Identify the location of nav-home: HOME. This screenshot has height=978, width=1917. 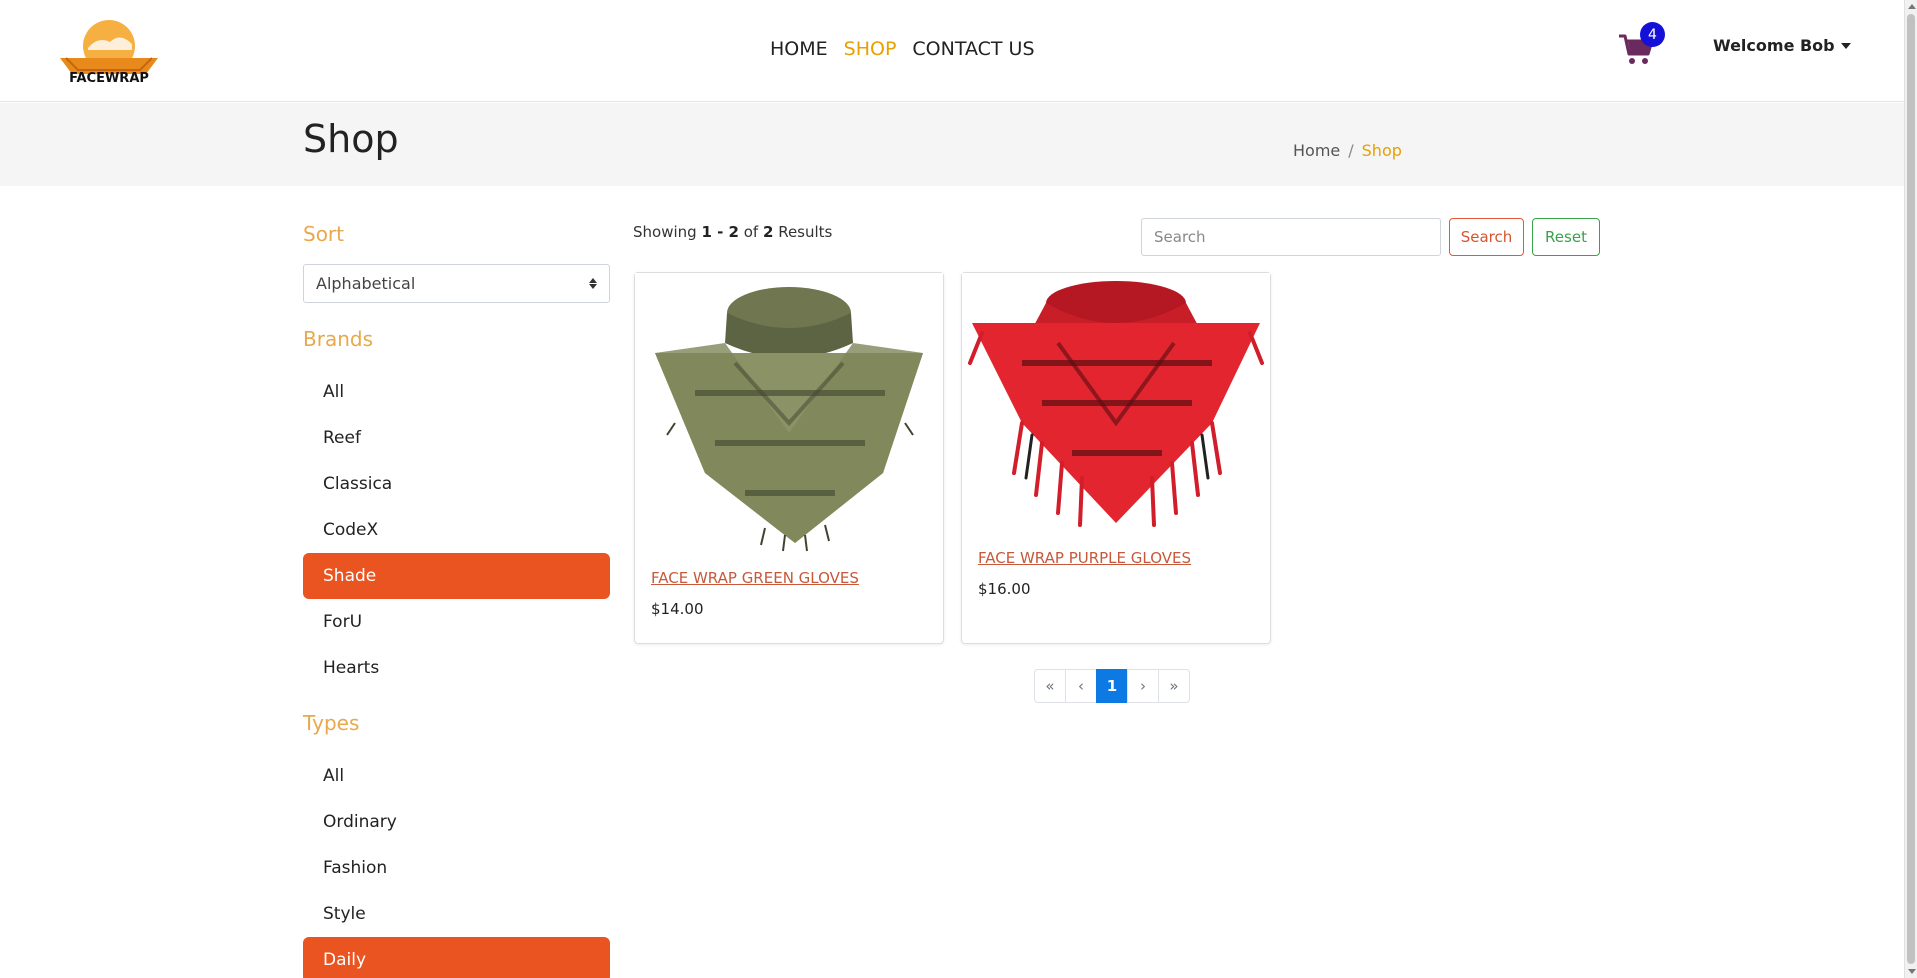
(799, 49).